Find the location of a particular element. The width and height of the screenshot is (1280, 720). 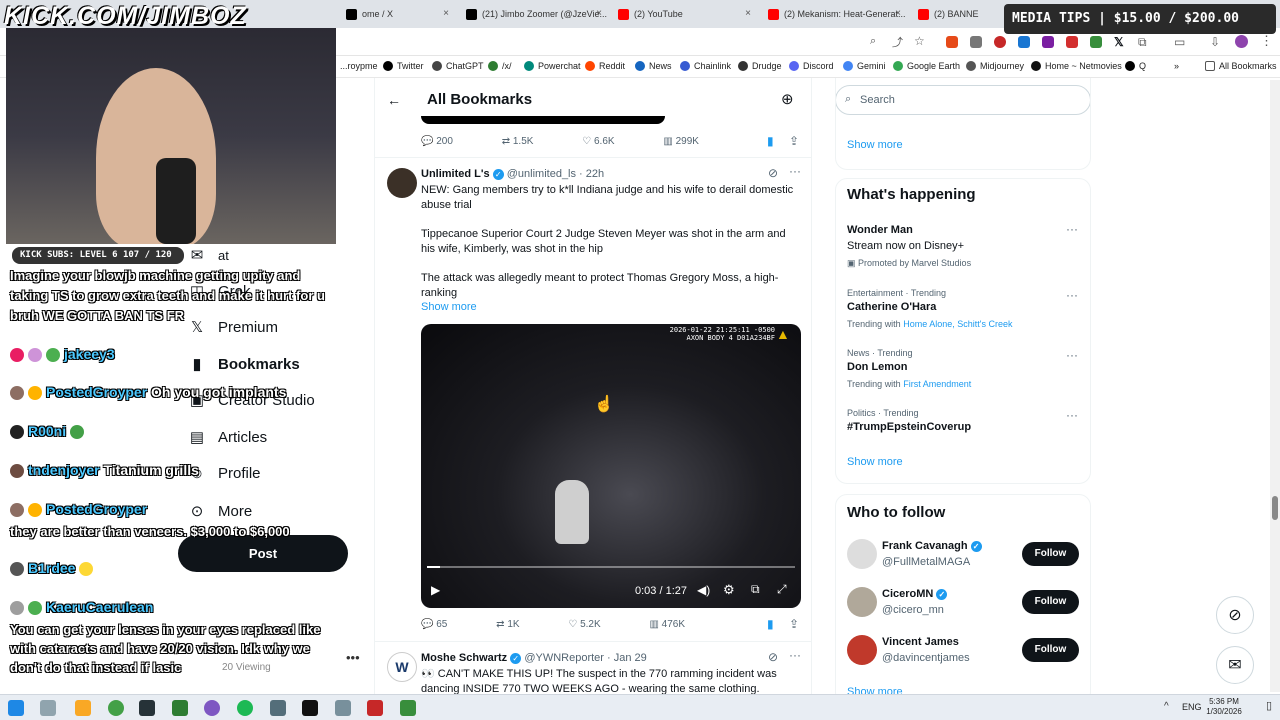

nav-item-articles: ▤ Articles is located at coordinates (227, 437).